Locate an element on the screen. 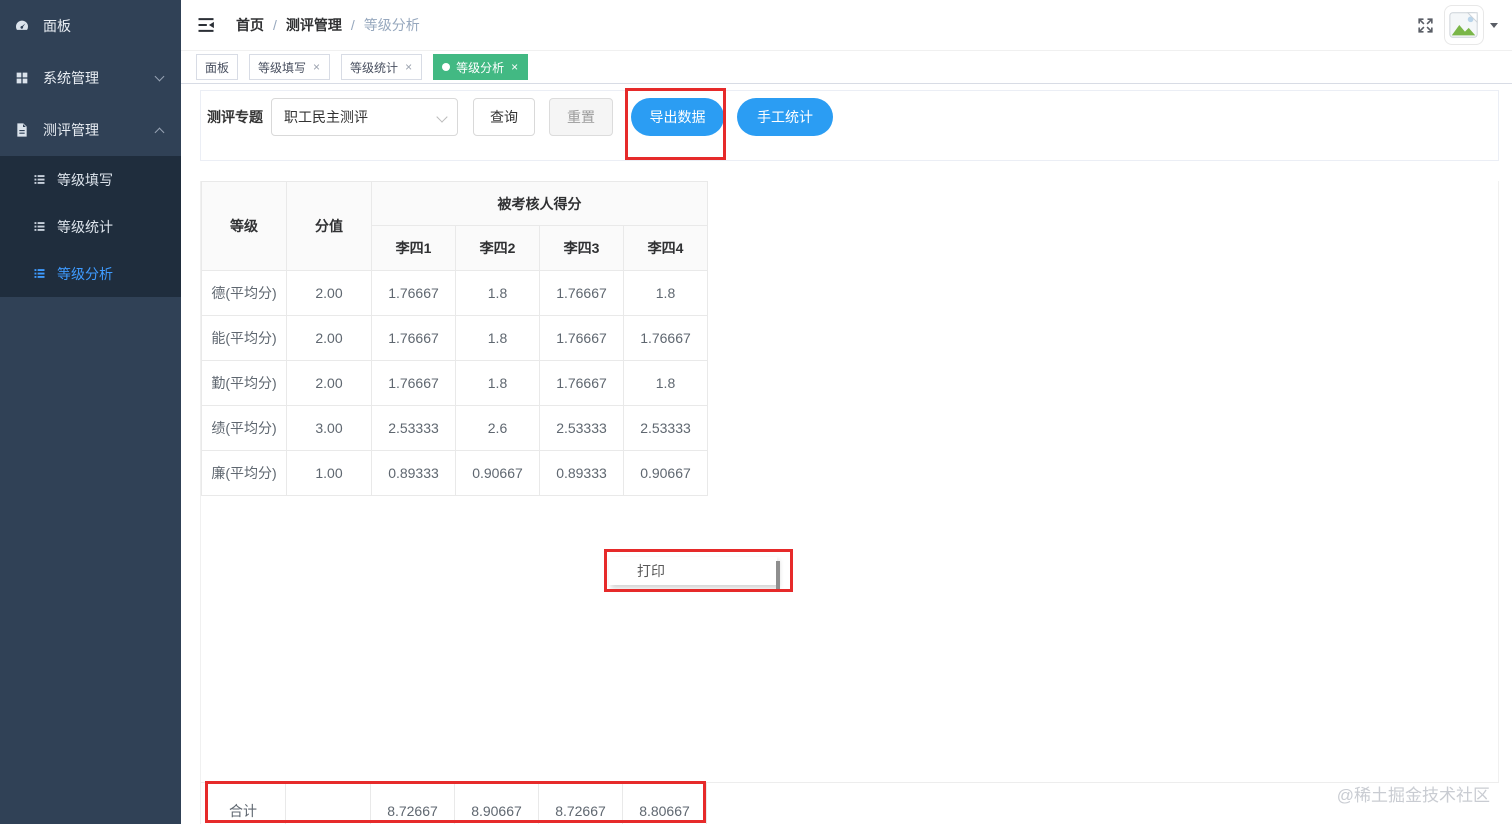 This screenshot has height=824, width=1512. cell-grade: 德(平均分) is located at coordinates (244, 293).